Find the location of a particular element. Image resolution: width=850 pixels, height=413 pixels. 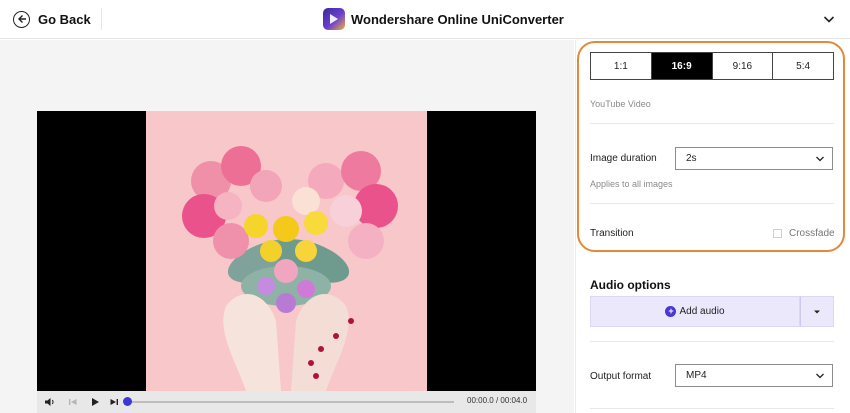

header-divider is located at coordinates (101, 19).